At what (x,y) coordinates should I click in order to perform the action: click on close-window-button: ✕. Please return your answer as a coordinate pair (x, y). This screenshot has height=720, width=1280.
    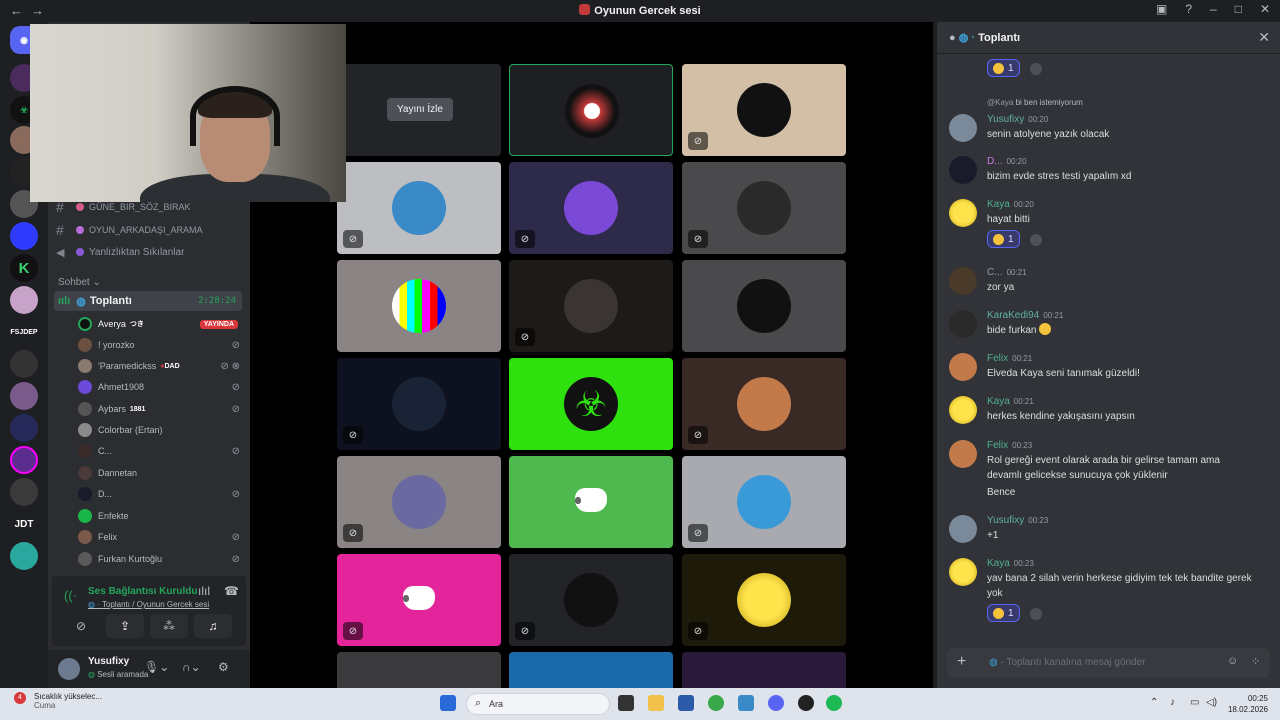
    Looking at the image, I should click on (1265, 9).